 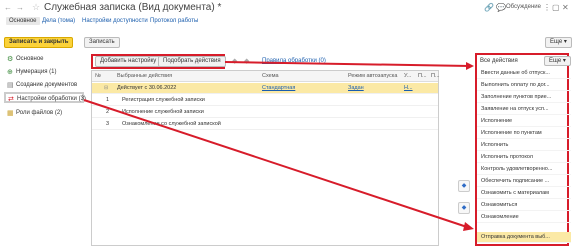 What do you see at coordinates (468, 226) in the screenshot?
I see `arrow-bottom-head` at bounding box center [468, 226].